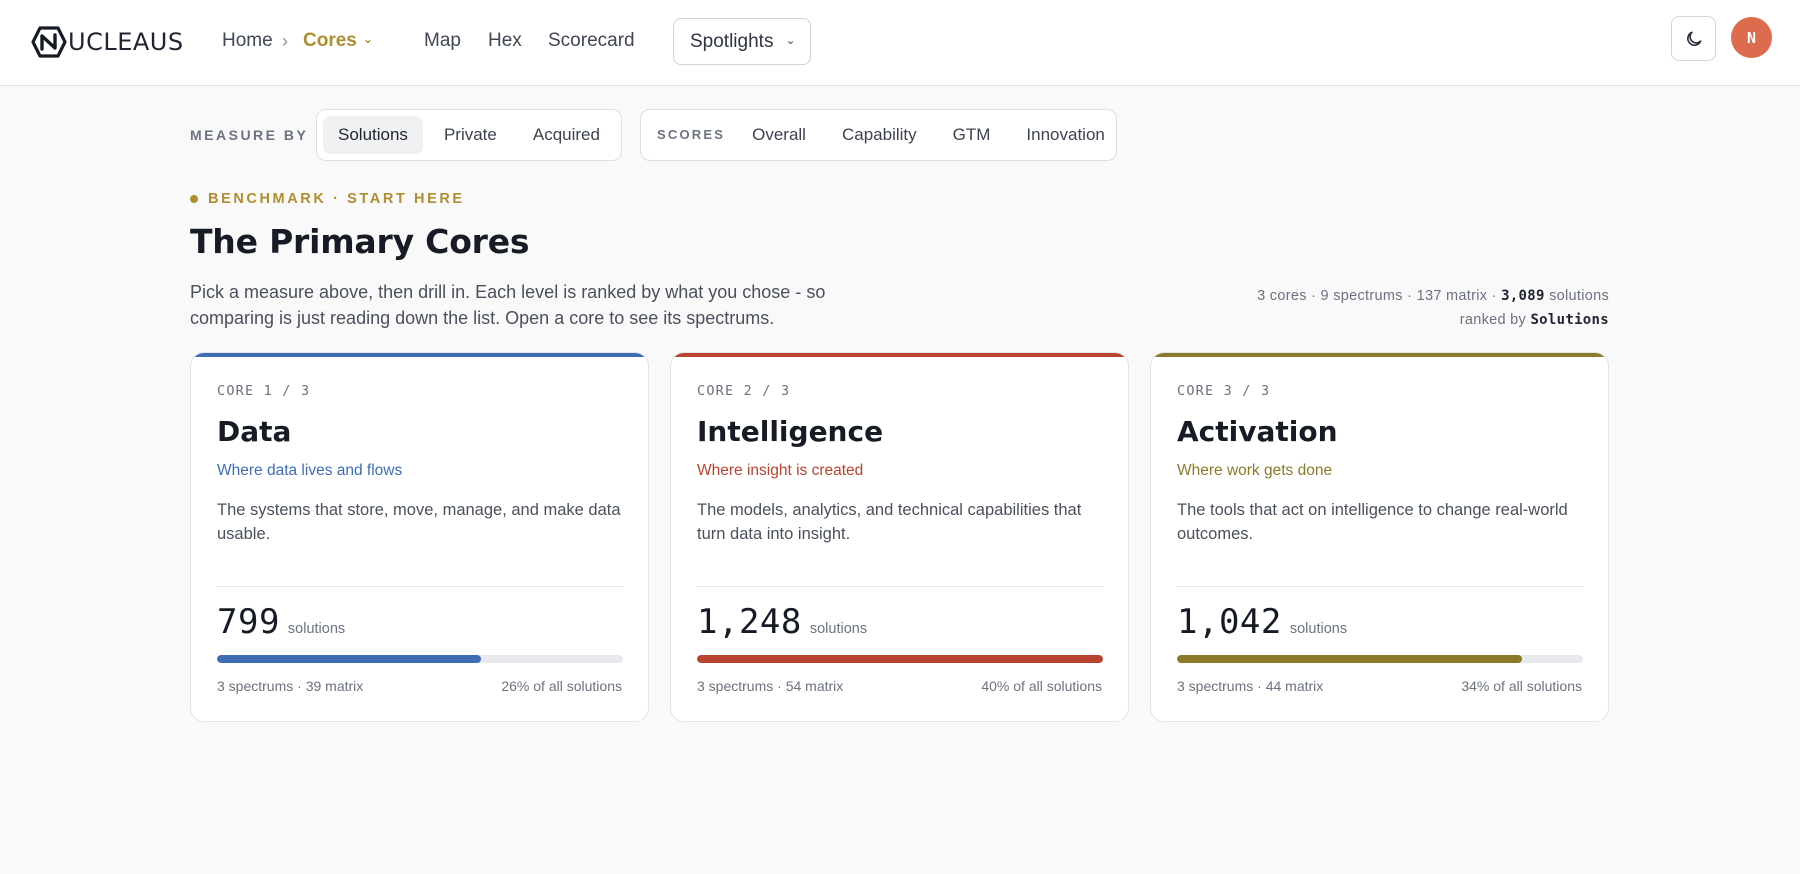 This screenshot has width=1800, height=874. Describe the element at coordinates (691, 134) in the screenshot. I see `scores-label: SCORES` at that location.